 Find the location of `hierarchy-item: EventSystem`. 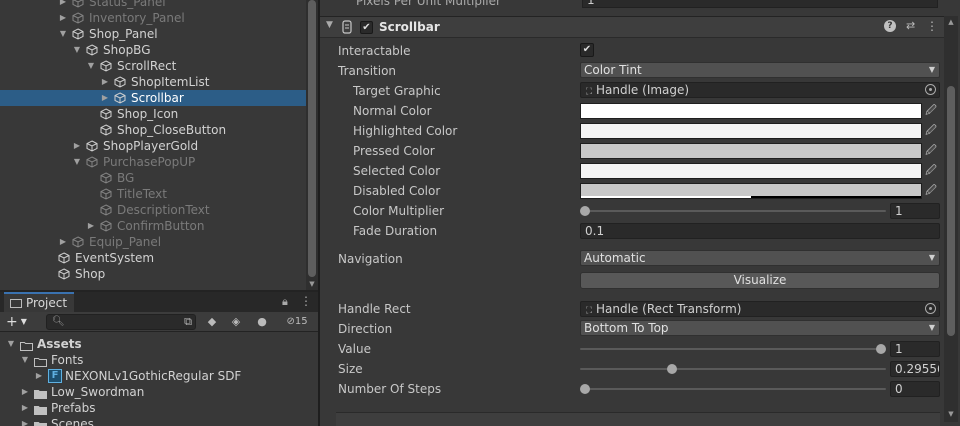

hierarchy-item: EventSystem is located at coordinates (153, 258).